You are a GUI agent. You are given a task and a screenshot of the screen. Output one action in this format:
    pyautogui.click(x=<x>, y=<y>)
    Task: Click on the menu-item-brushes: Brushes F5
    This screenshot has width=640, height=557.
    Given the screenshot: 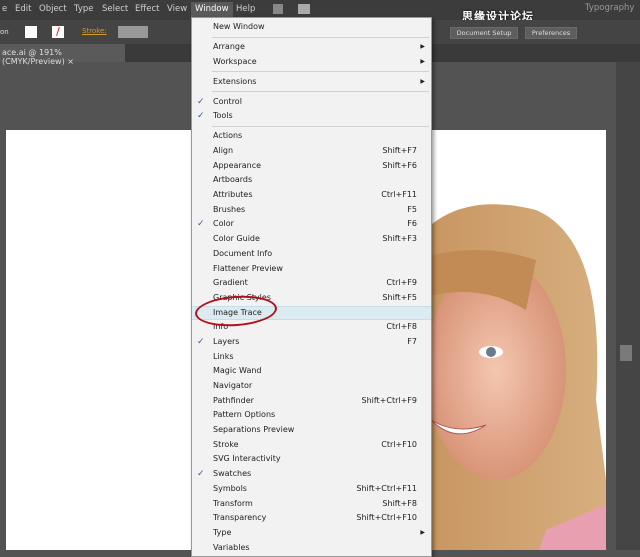 What is the action you would take?
    pyautogui.click(x=311, y=210)
    